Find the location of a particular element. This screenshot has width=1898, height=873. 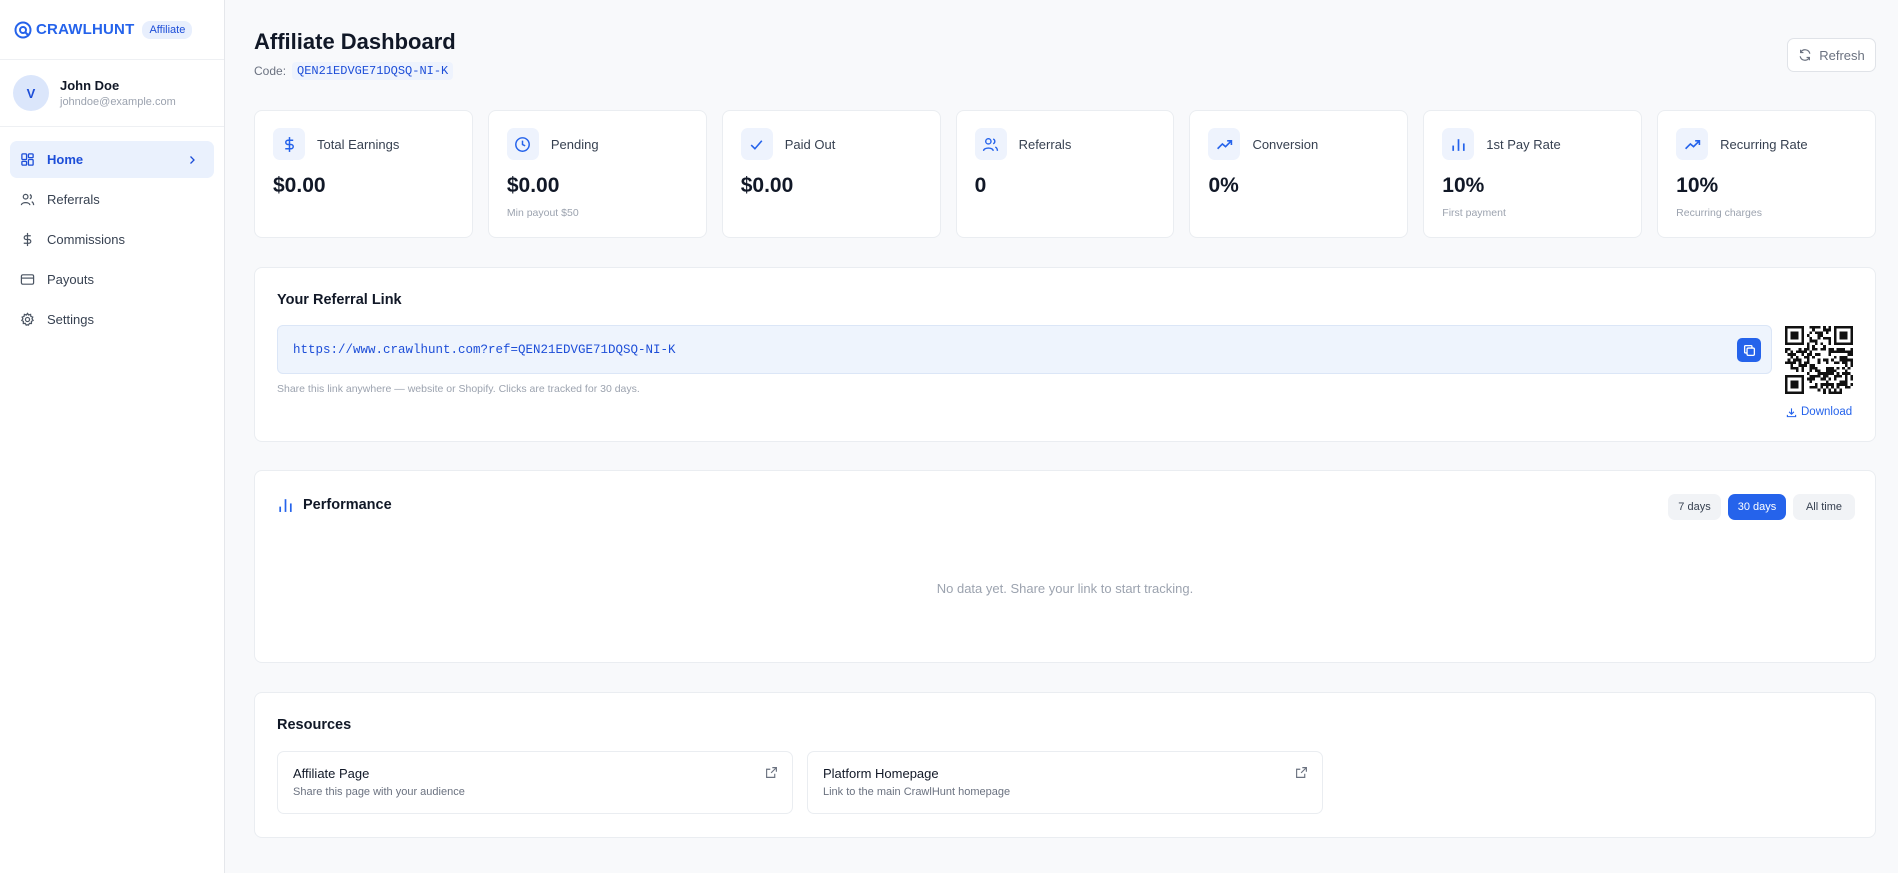

copy-icon is located at coordinates (1749, 350).